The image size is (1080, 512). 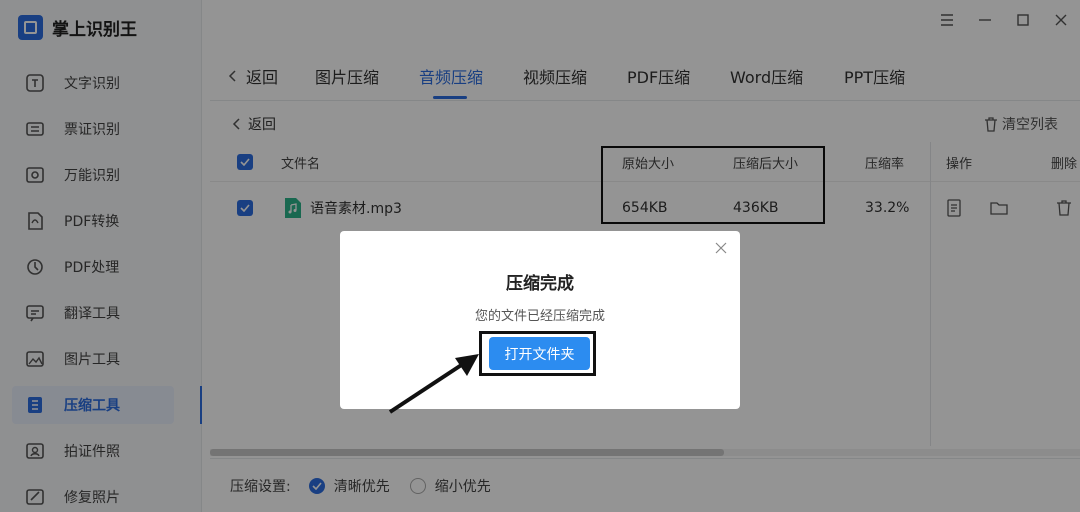 What do you see at coordinates (539, 353) in the screenshot?
I see `open-folder-button: 打开文件夹` at bounding box center [539, 353].